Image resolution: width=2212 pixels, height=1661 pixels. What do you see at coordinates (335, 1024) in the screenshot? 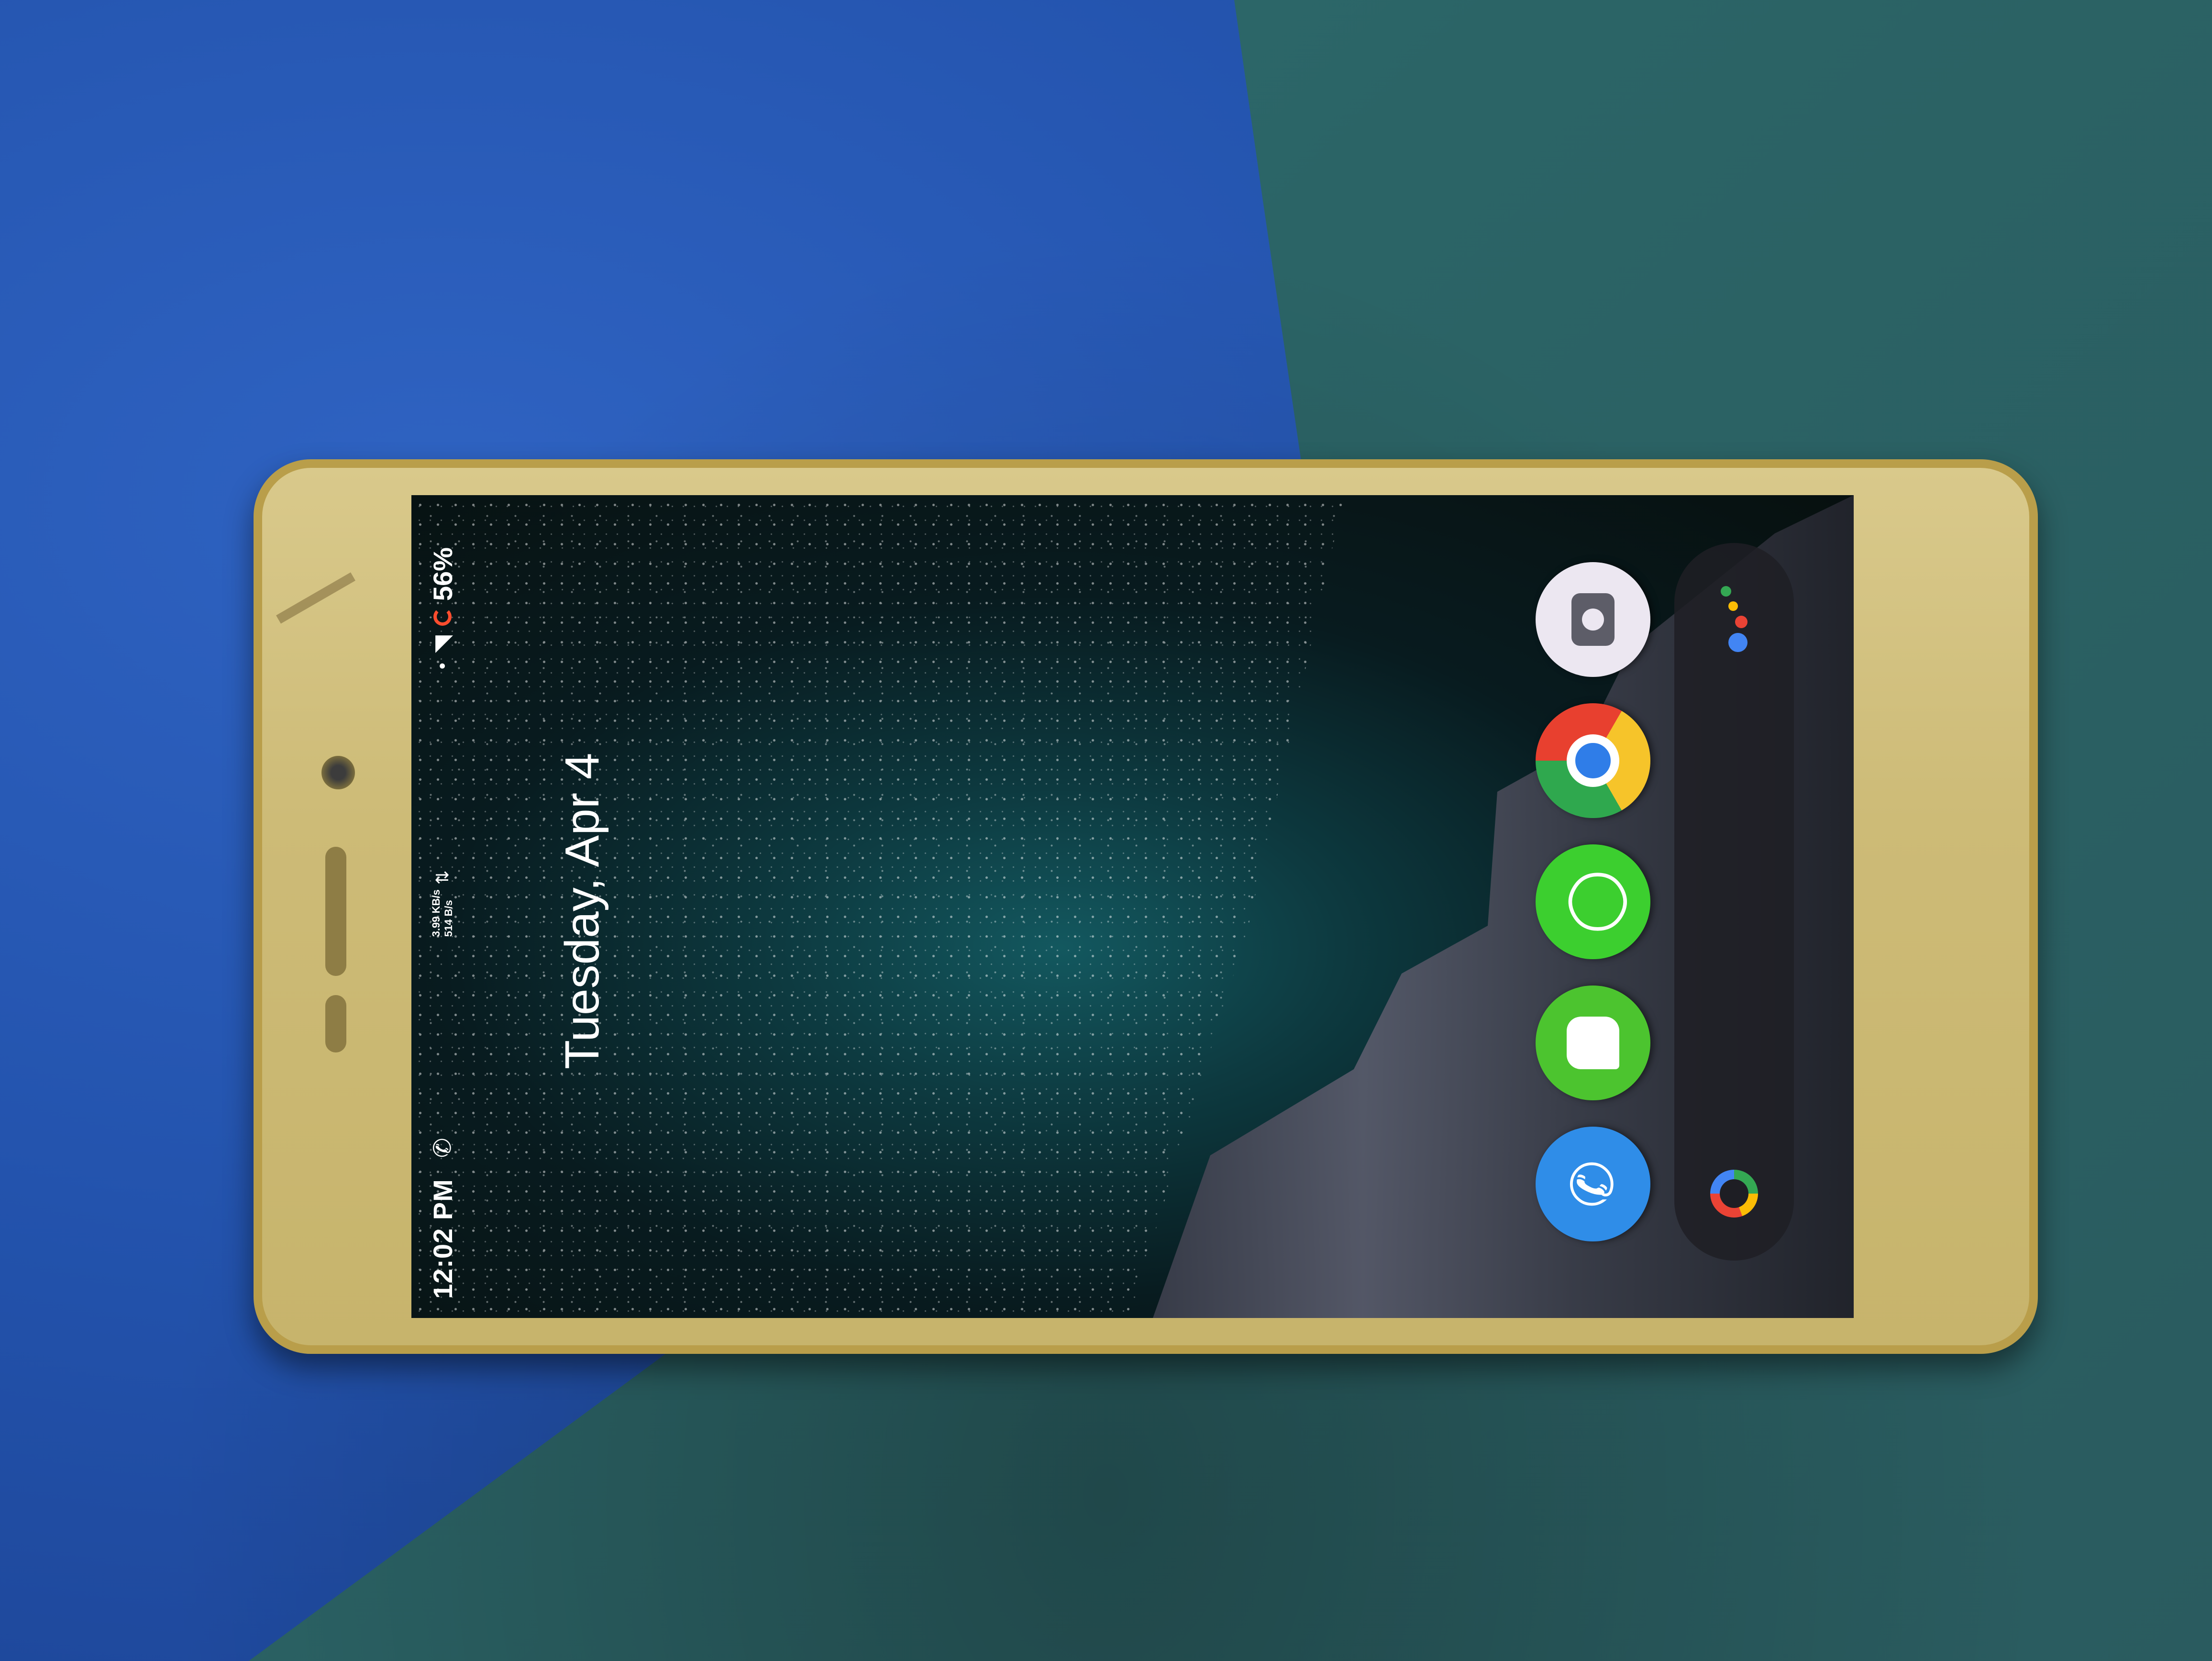
I see `sensor-slot` at bounding box center [335, 1024].